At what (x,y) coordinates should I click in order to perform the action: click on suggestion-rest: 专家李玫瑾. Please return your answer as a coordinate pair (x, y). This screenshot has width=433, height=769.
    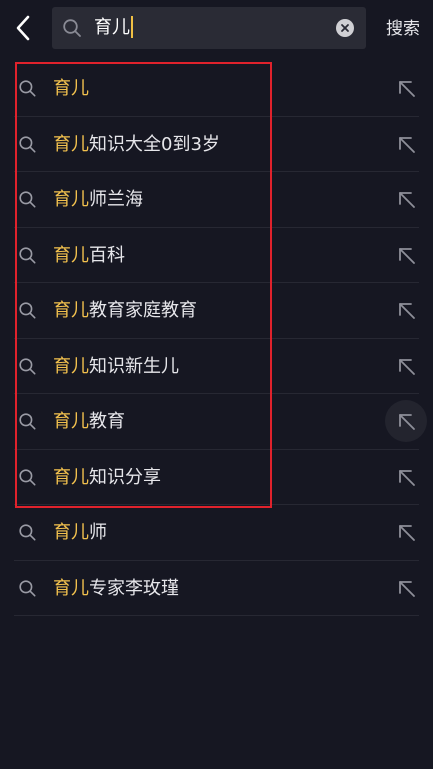
    Looking at the image, I should click on (134, 588).